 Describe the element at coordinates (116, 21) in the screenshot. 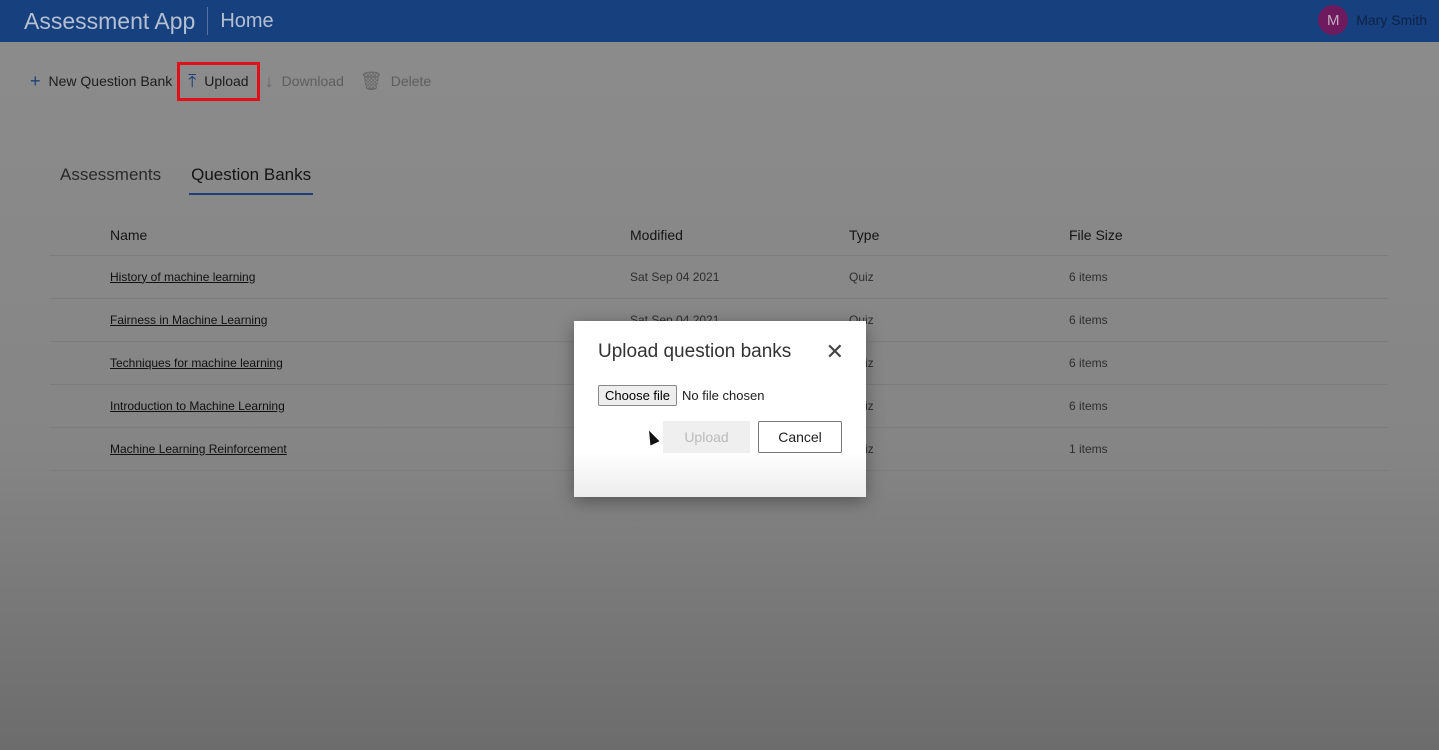

I see `app-title: Assessment App` at that location.